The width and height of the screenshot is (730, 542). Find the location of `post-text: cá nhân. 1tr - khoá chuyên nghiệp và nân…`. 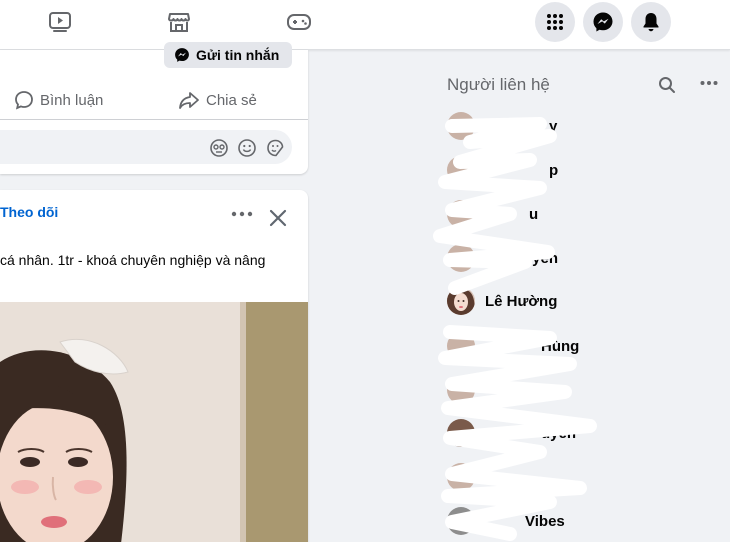

post-text: cá nhân. 1tr - khoá chuyên nghiệp và nân… is located at coordinates (133, 260).